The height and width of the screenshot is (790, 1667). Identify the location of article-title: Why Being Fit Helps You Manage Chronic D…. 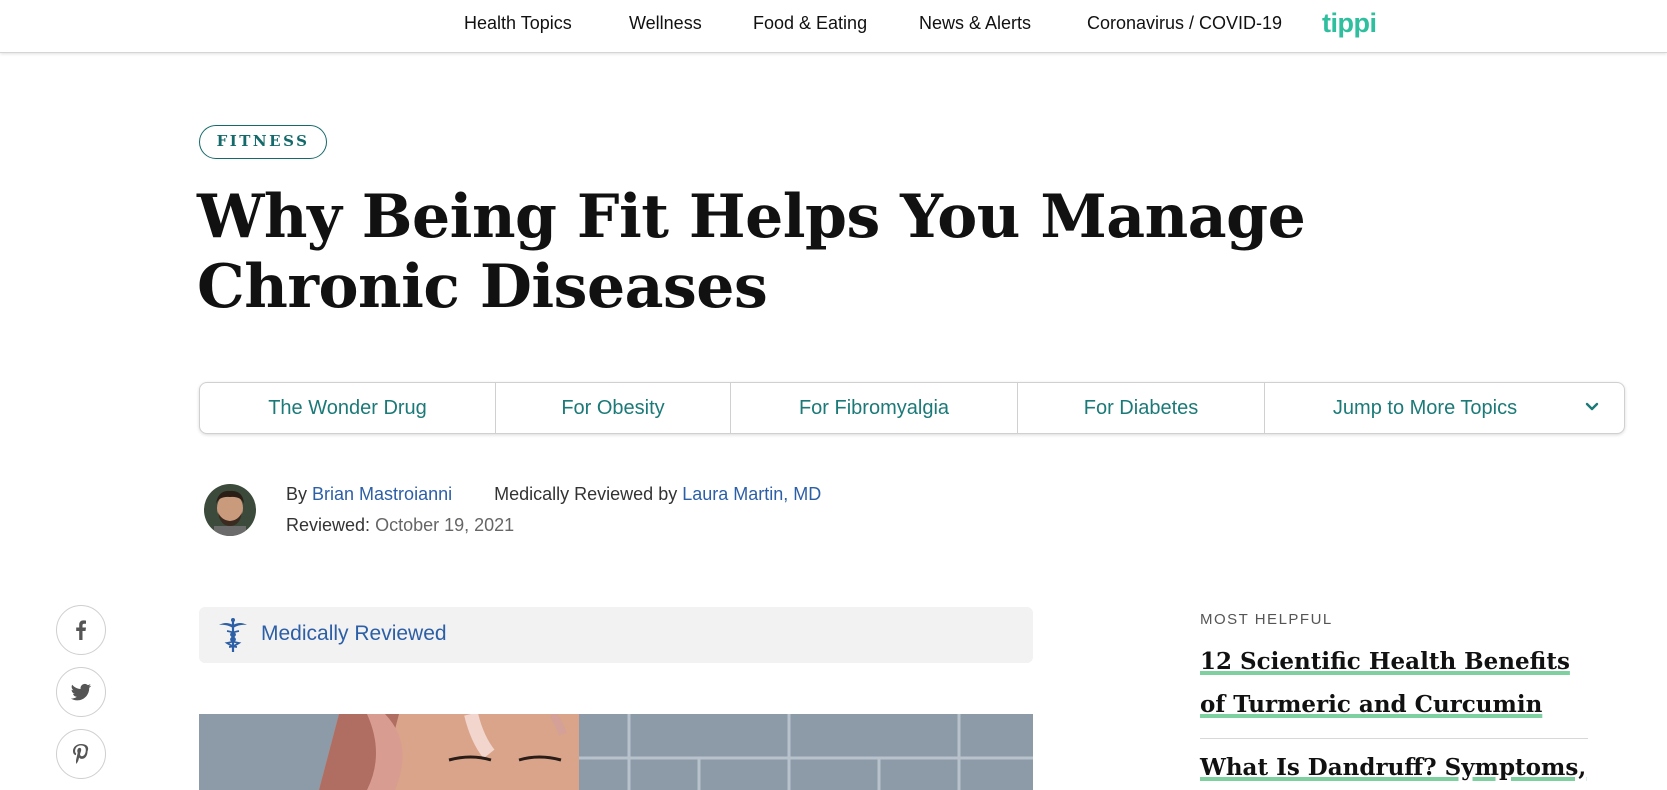
(751, 252).